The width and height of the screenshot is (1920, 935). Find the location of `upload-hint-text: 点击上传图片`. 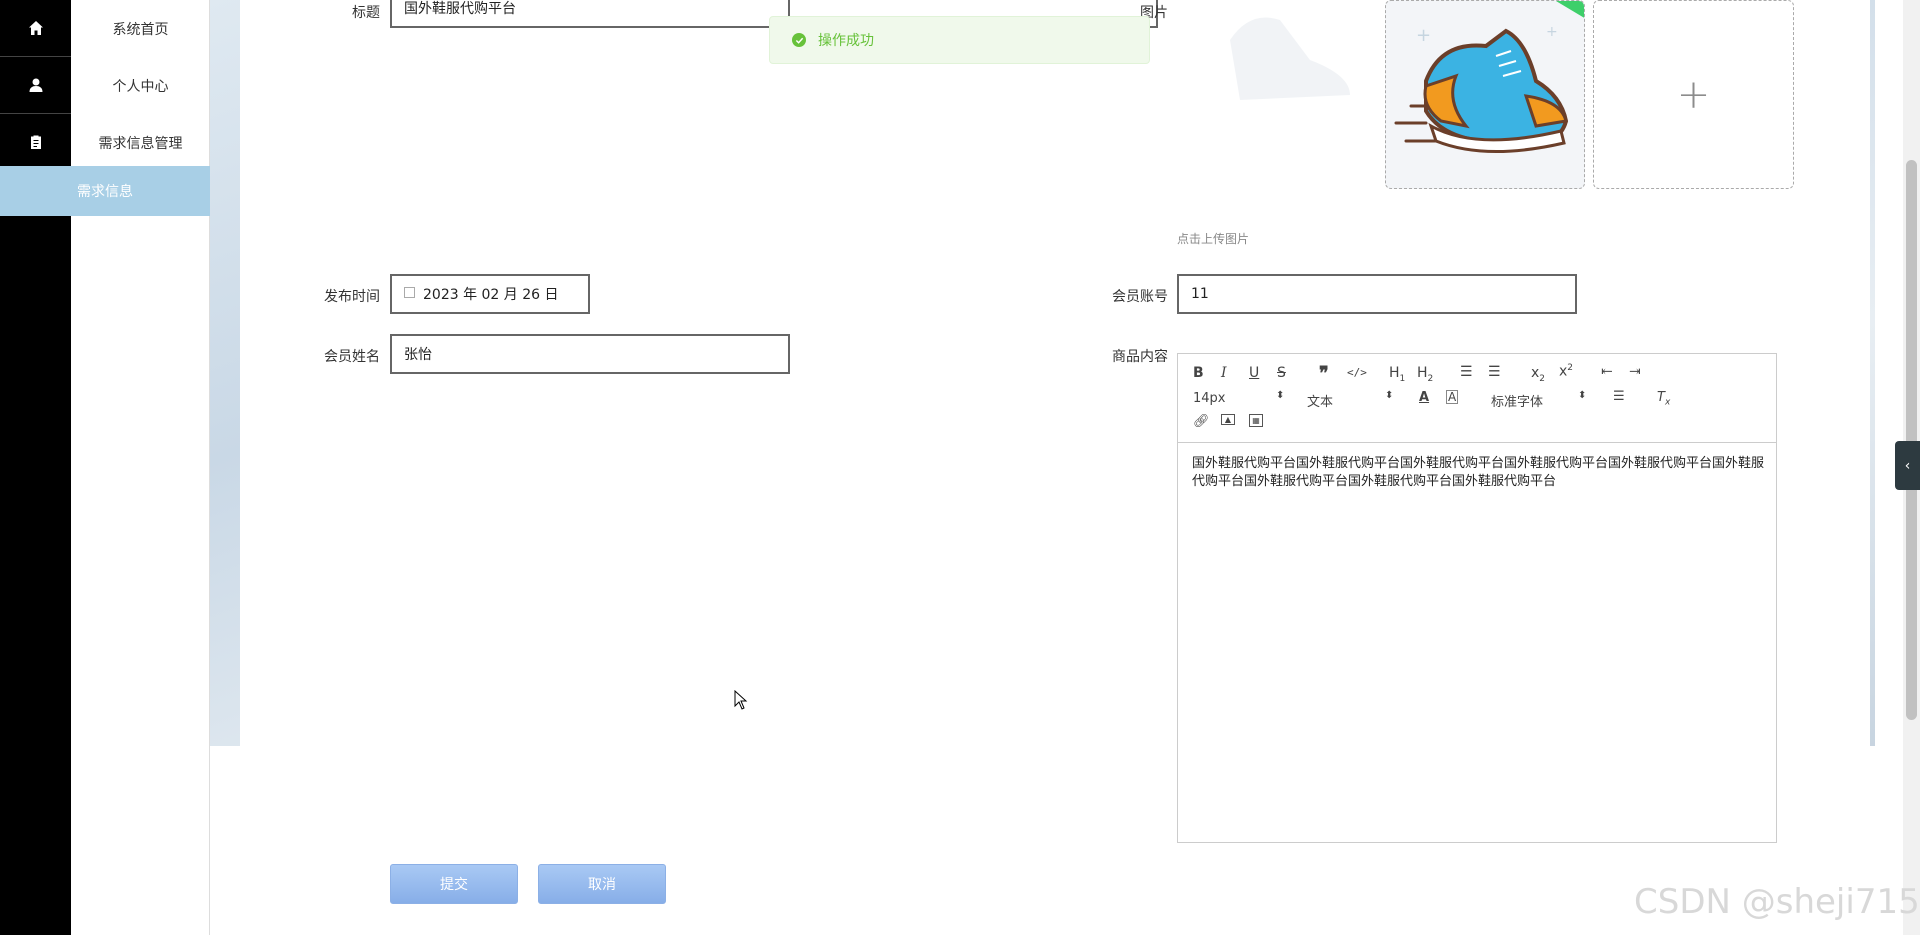

upload-hint-text: 点击上传图片 is located at coordinates (1213, 239).